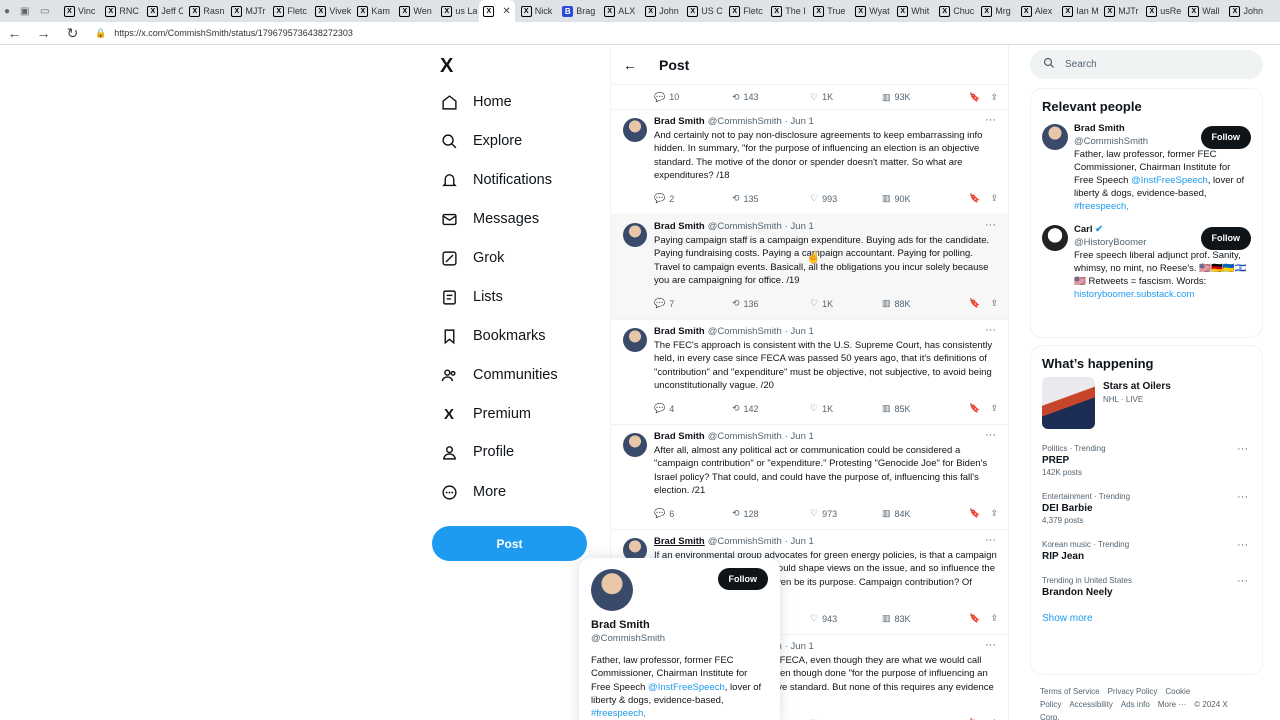 The width and height of the screenshot is (1280, 720). Describe the element at coordinates (693, 198) in the screenshot. I see `reply-action: 💬 2` at that location.